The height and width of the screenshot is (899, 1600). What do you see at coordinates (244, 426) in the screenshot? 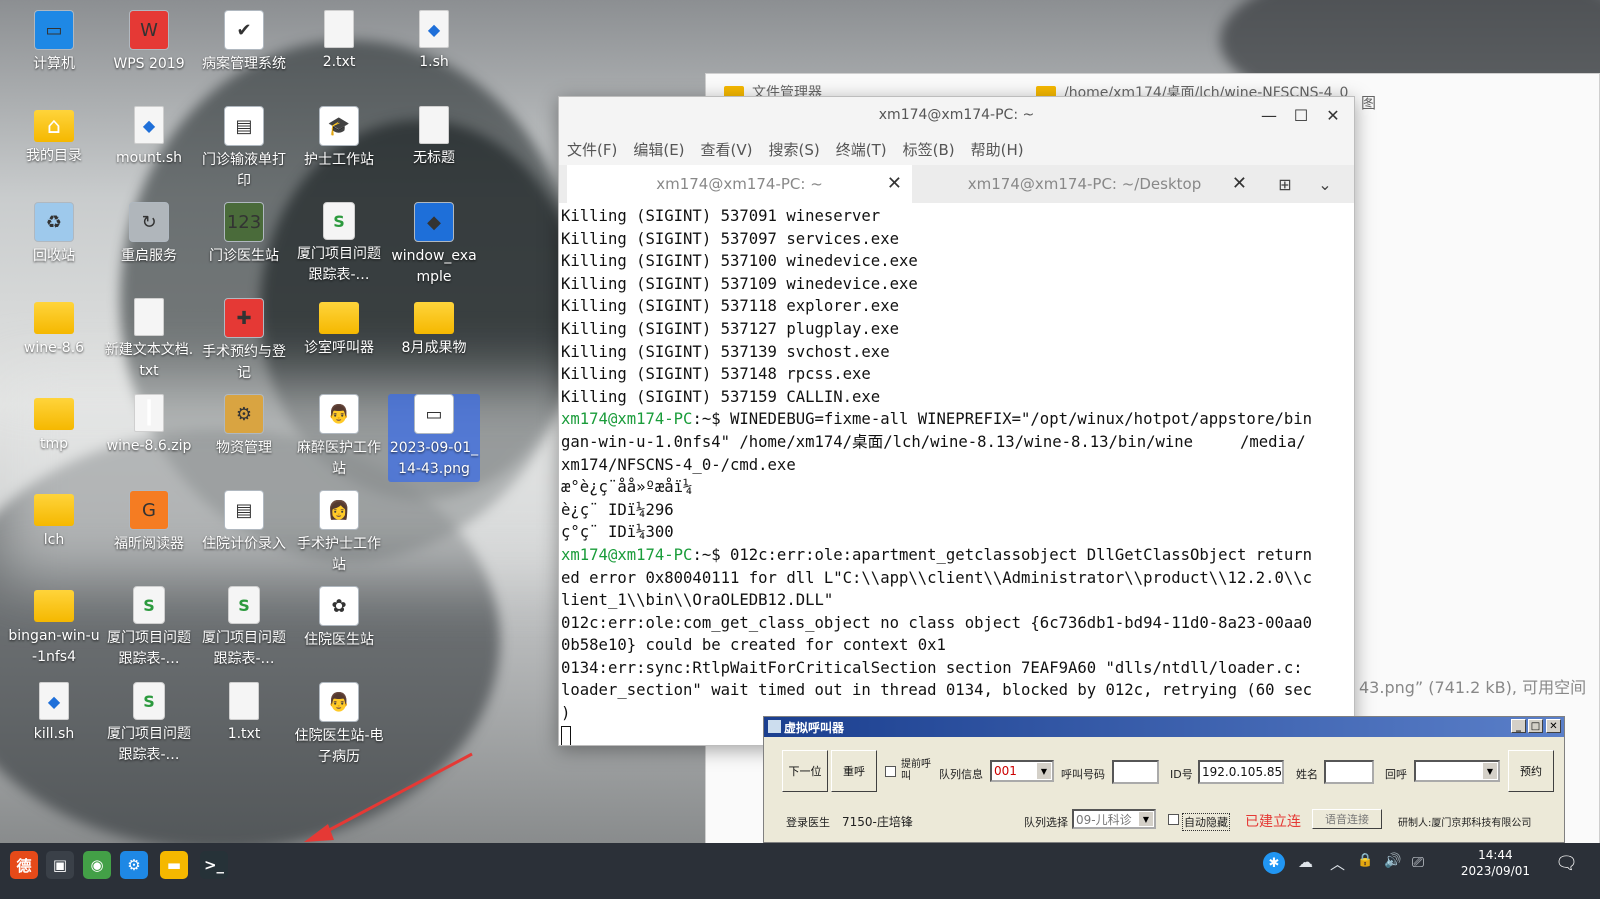
I see `desktop-icon: ⚙ 物资管理` at bounding box center [244, 426].